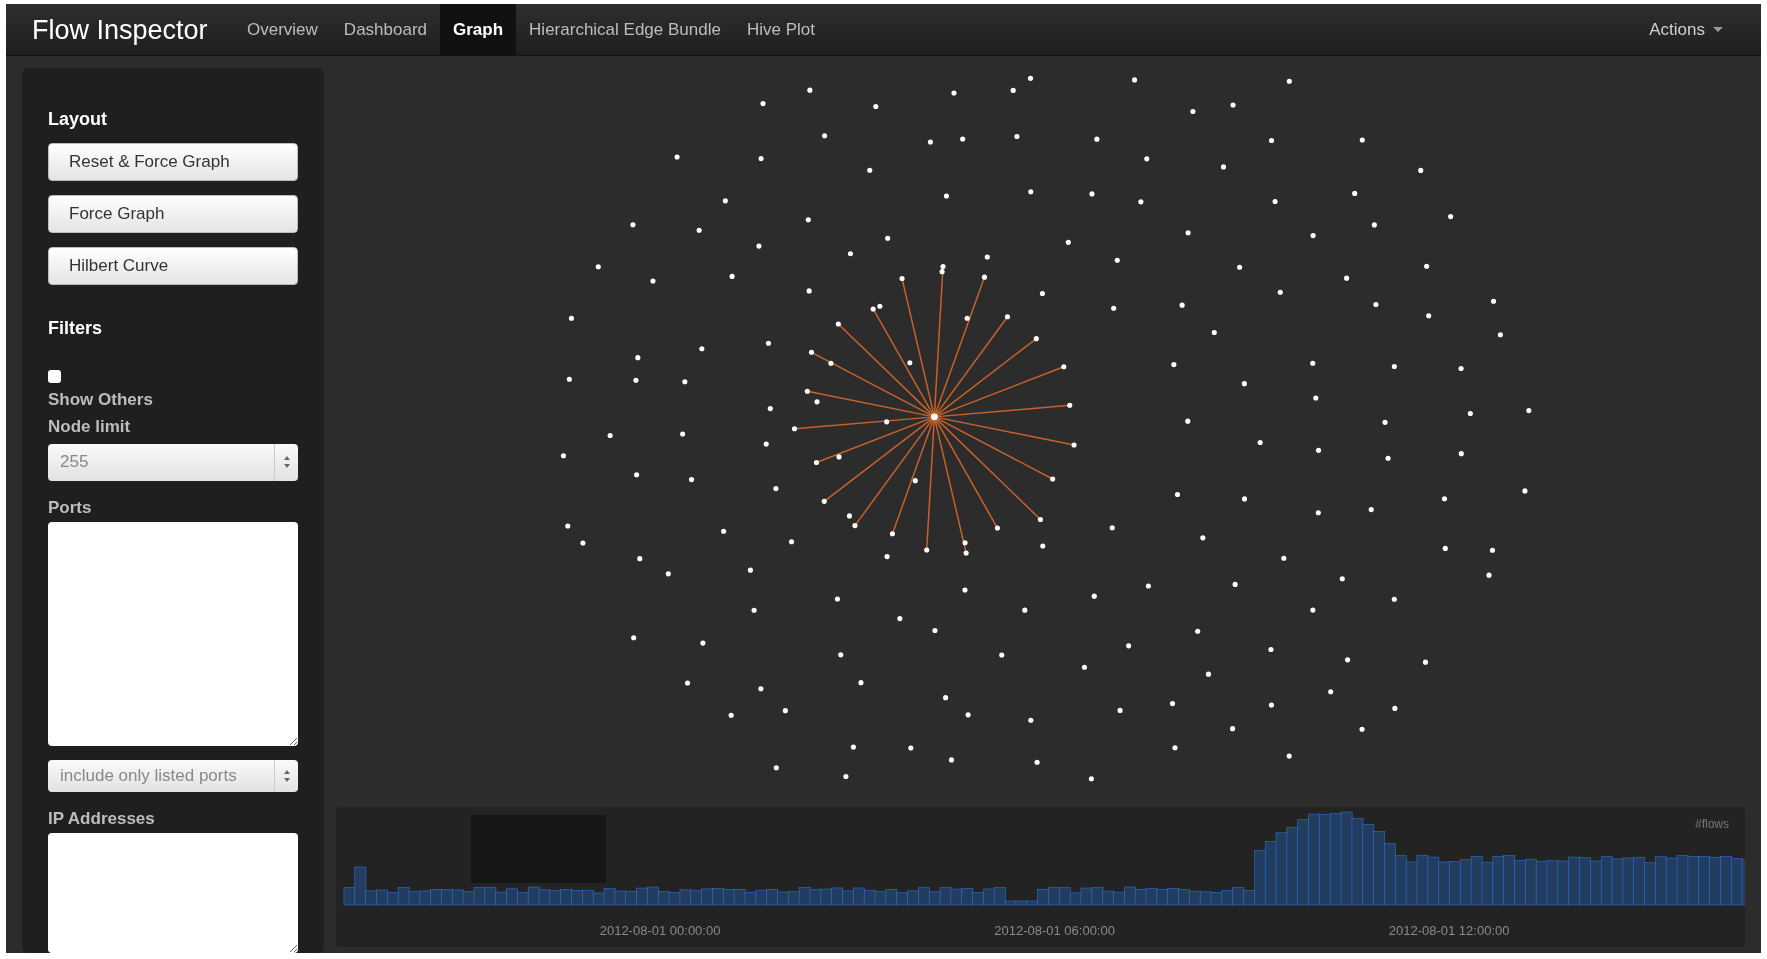 The image size is (1767, 959). I want to click on field-label: IP Addresses, so click(102, 818).